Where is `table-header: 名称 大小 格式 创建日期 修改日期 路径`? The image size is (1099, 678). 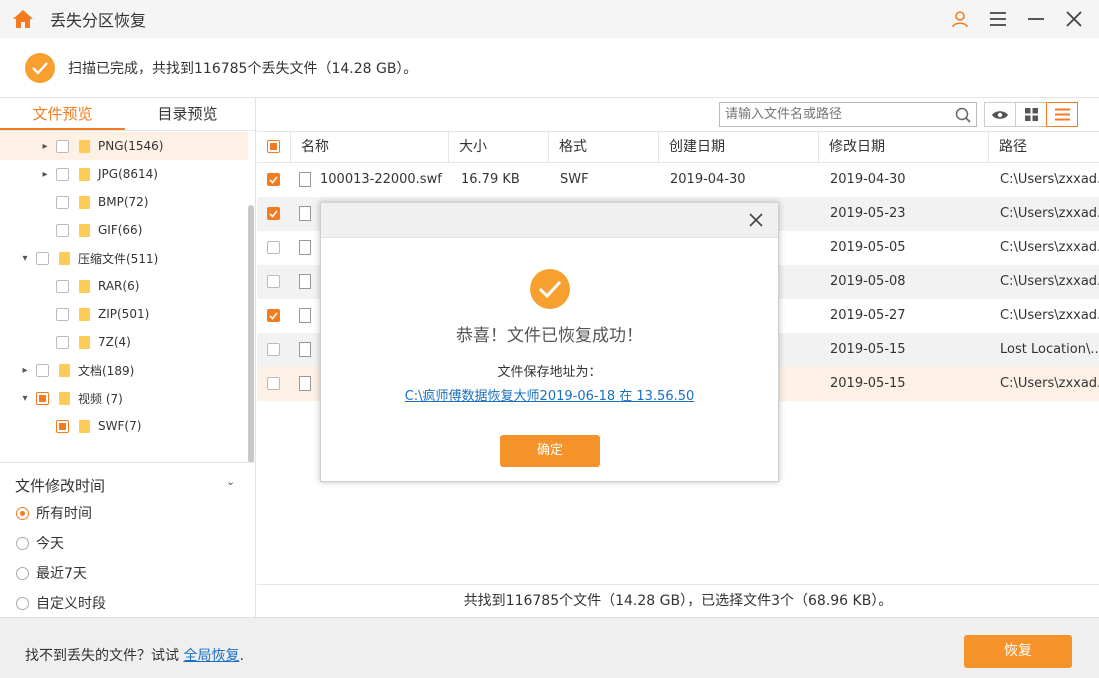
table-header: 名称 大小 格式 创建日期 修改日期 路径 is located at coordinates (678, 147).